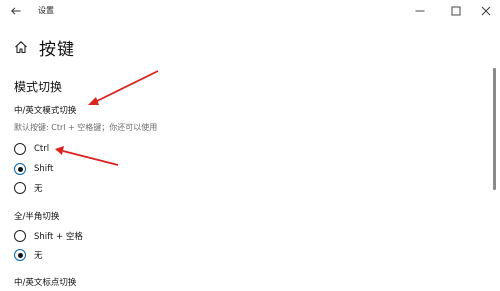 The width and height of the screenshot is (500, 291). I want to click on maximize-button, so click(456, 11).